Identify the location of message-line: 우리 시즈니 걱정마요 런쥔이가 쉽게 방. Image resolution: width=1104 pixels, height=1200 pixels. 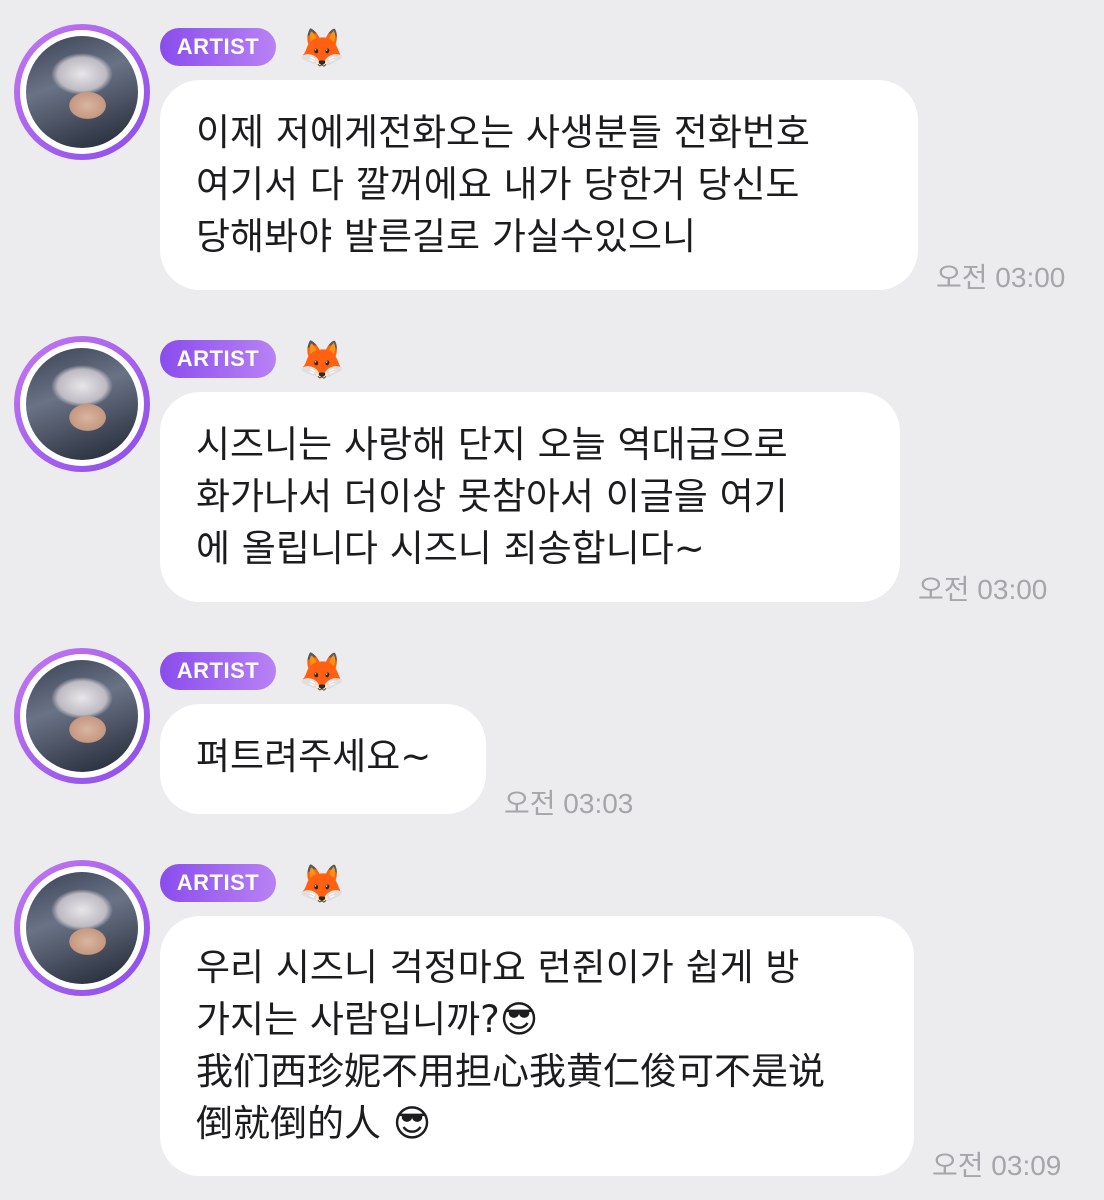
(498, 967).